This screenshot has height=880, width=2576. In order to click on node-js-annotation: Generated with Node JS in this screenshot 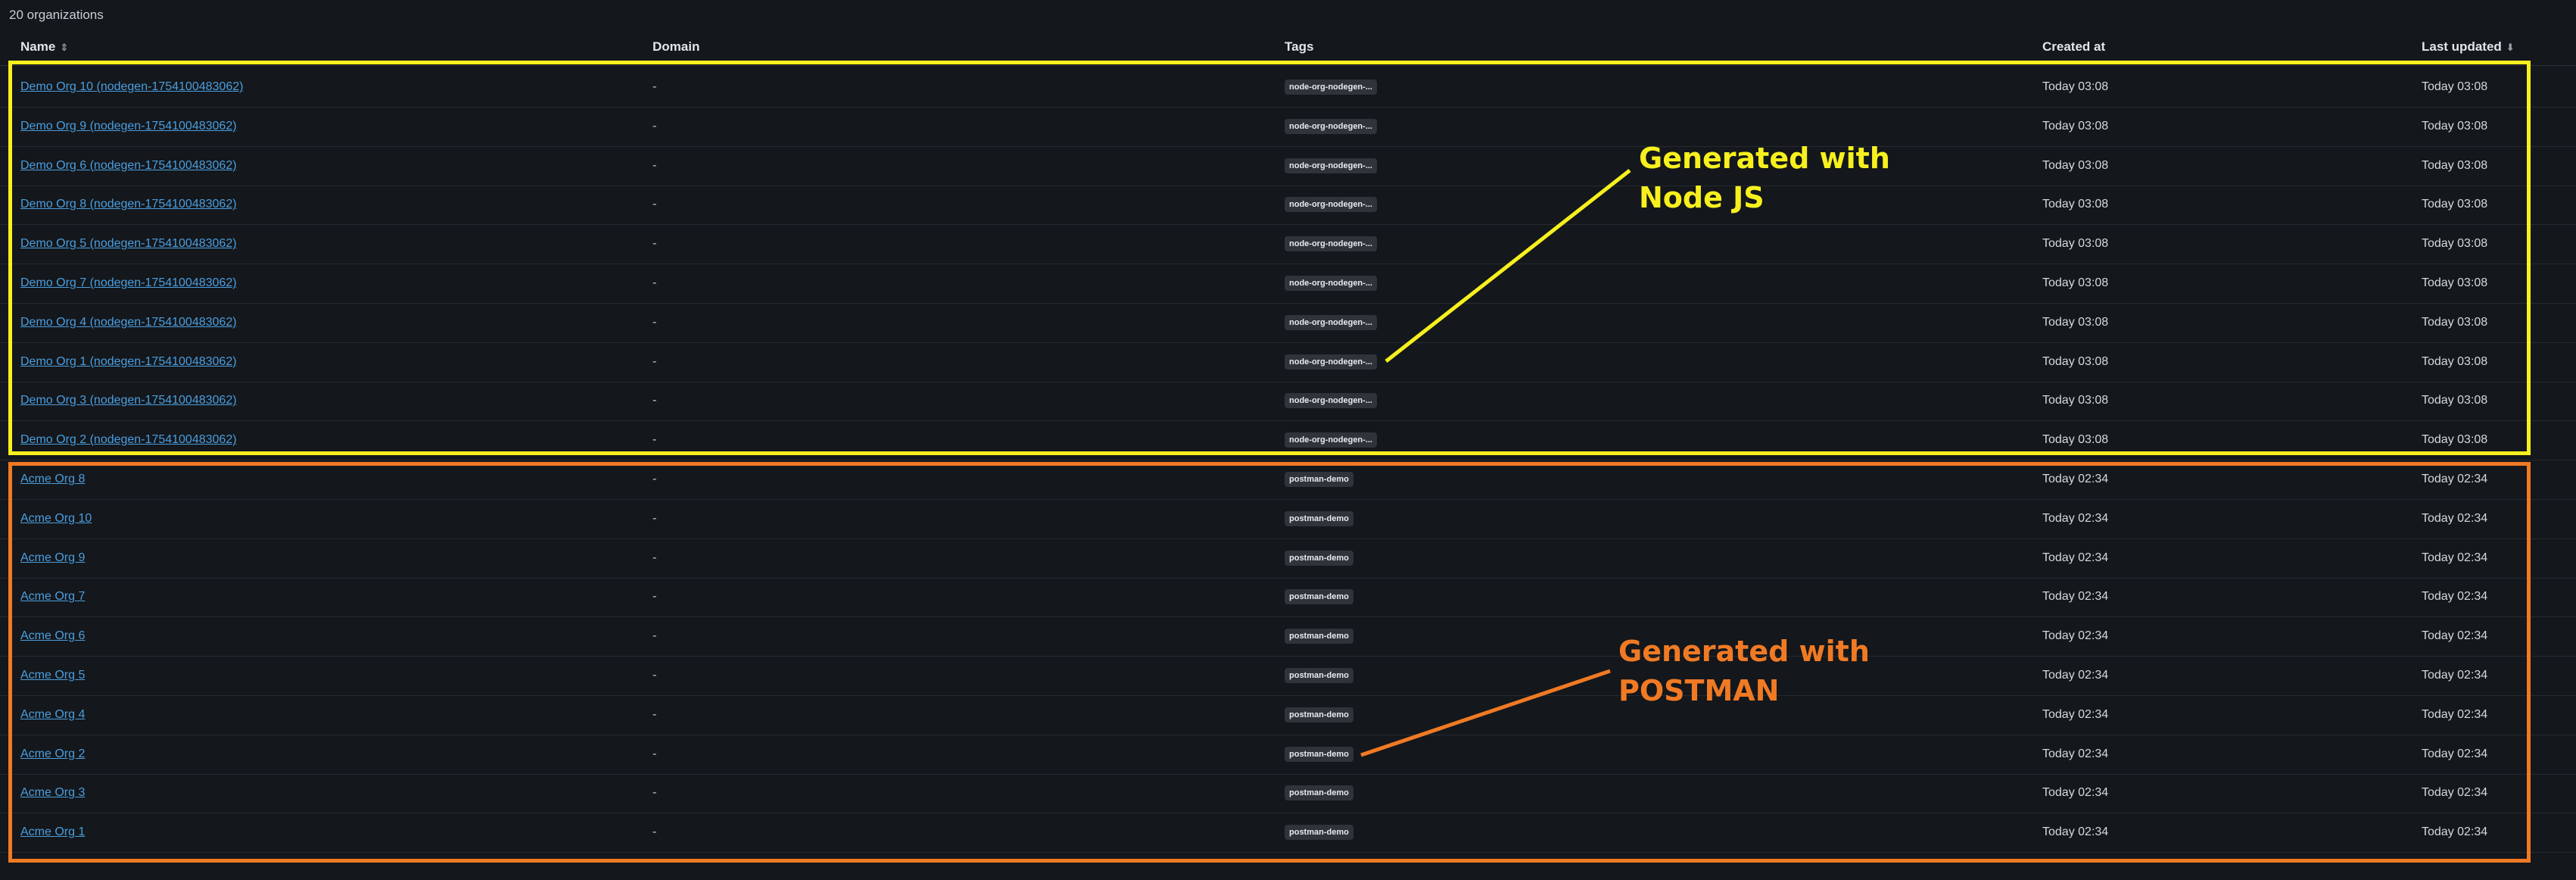, I will do `click(1764, 178)`.